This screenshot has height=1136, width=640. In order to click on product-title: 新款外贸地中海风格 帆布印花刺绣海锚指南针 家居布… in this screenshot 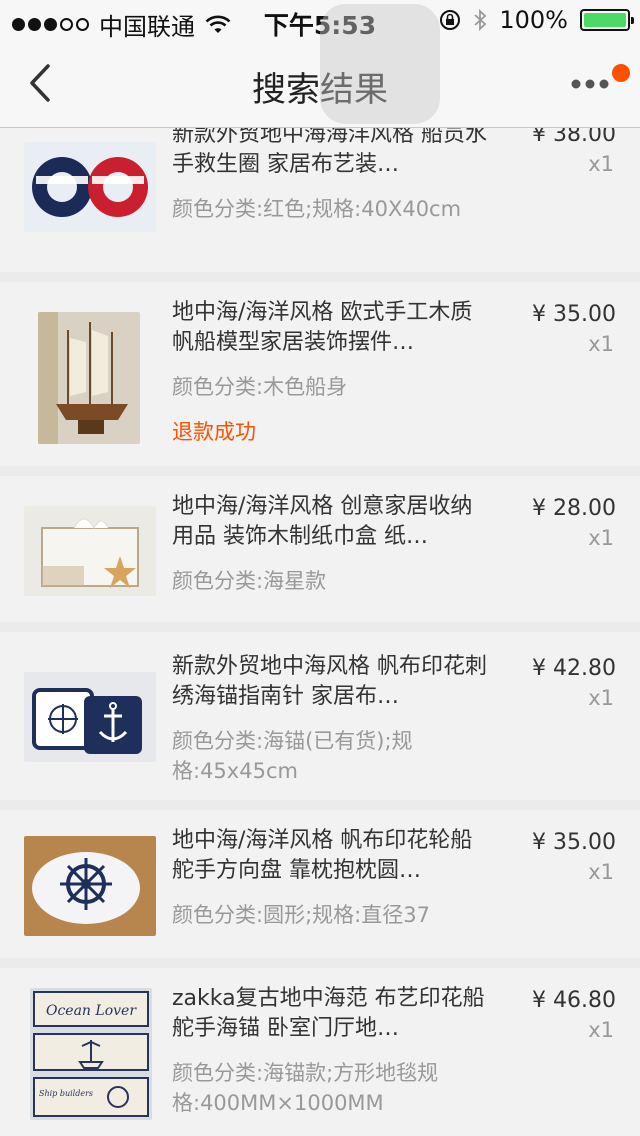, I will do `click(332, 682)`.